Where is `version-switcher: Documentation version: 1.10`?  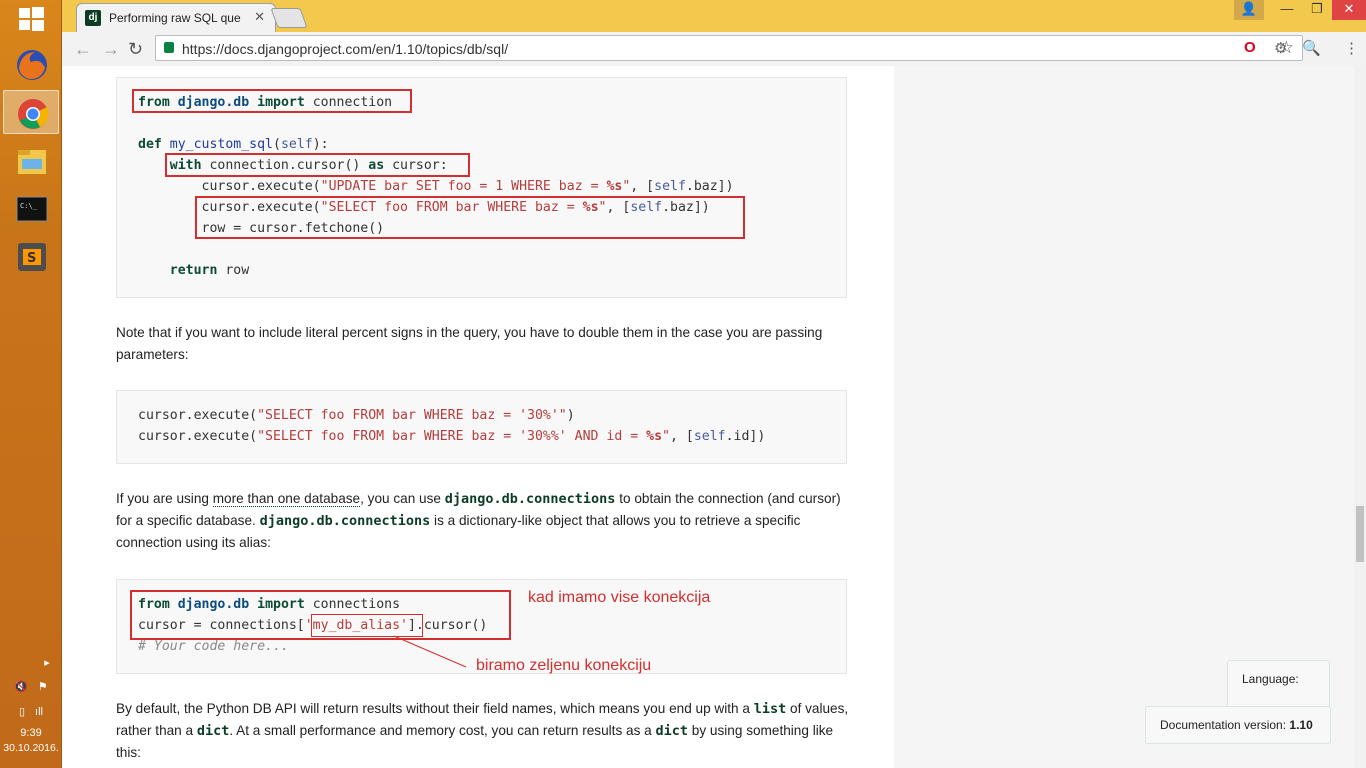
version-switcher: Documentation version: 1.10 is located at coordinates (1238, 725).